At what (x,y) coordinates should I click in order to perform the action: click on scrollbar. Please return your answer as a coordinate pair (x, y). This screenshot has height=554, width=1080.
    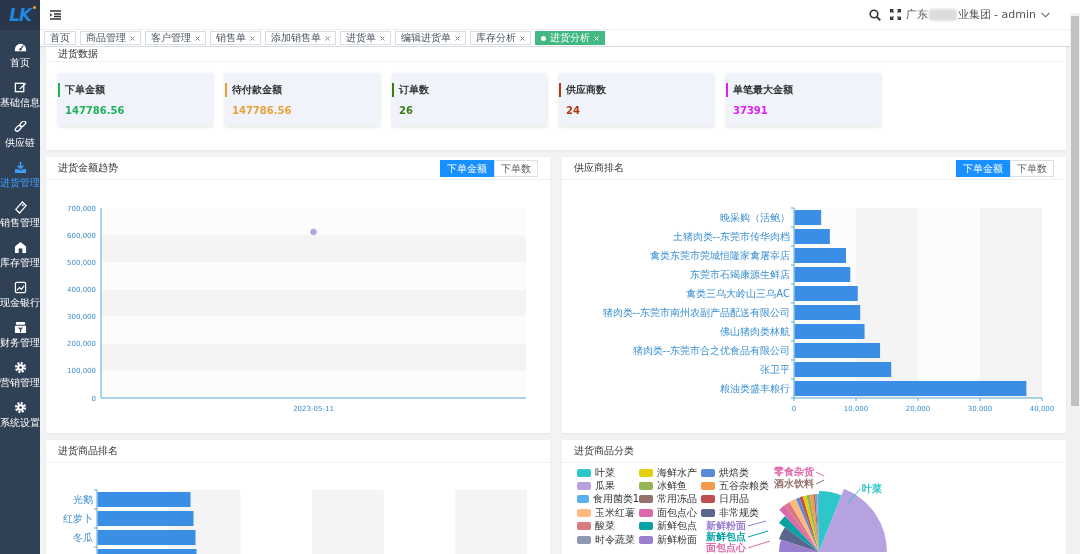
    Looking at the image, I should click on (1075, 283).